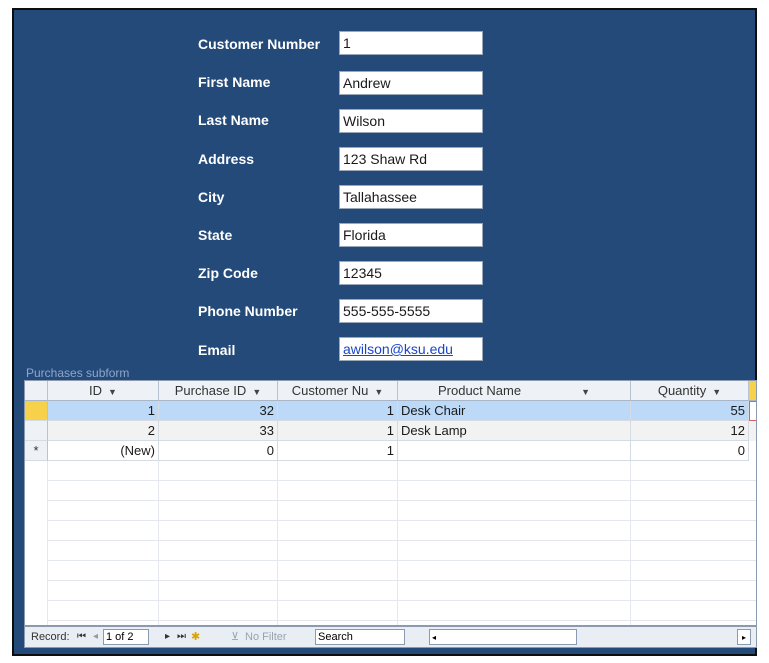  I want to click on address-field: 123 Shaw Rd, so click(411, 159).